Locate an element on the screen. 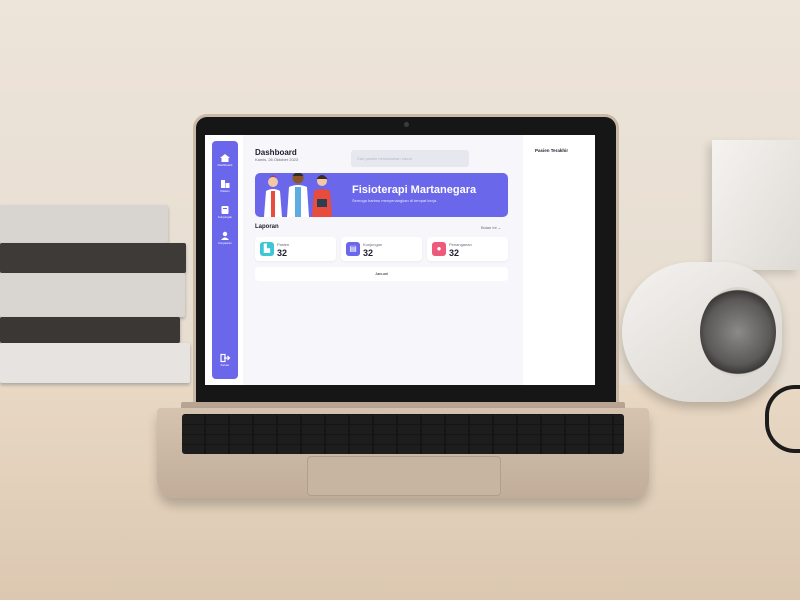 The image size is (800, 600). speaker is located at coordinates (702, 332).